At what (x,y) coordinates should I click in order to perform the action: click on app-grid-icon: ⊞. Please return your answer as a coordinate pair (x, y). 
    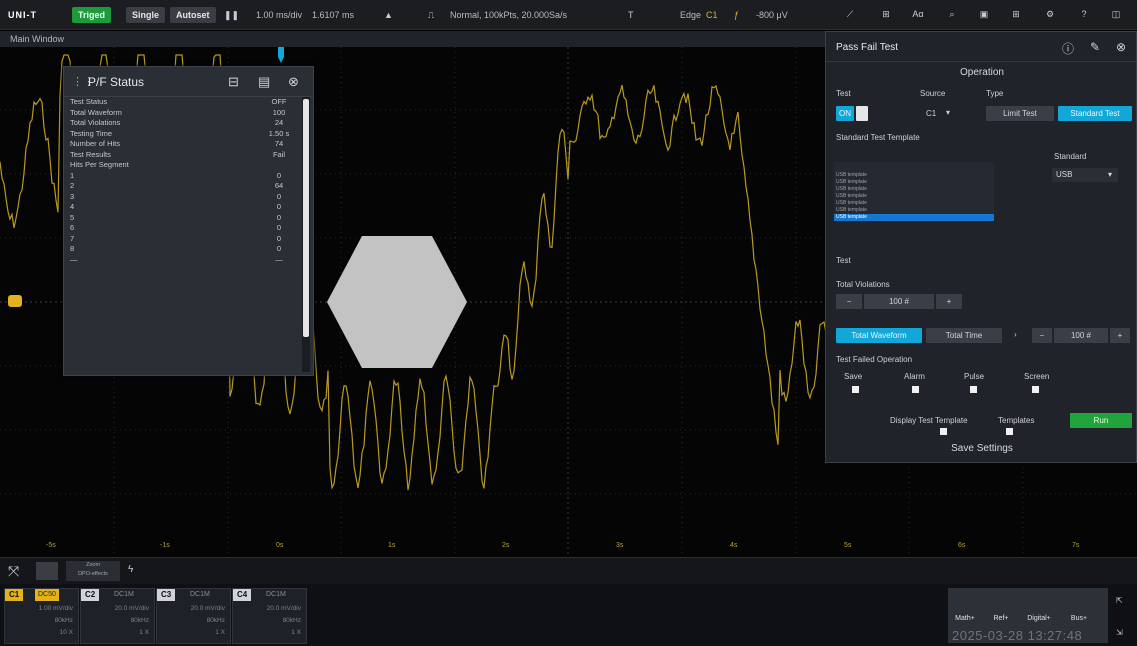
    Looking at the image, I should click on (1016, 14).